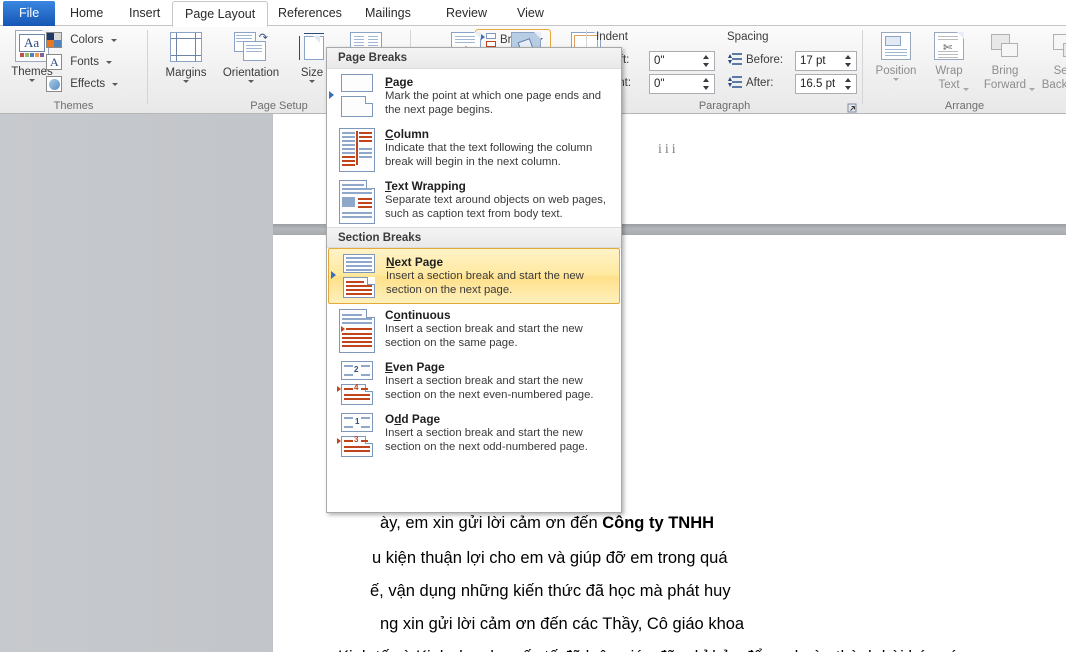 Image resolution: width=1066 pixels, height=652 pixels. Describe the element at coordinates (706, 84) in the screenshot. I see `indent-right-stepper` at that location.